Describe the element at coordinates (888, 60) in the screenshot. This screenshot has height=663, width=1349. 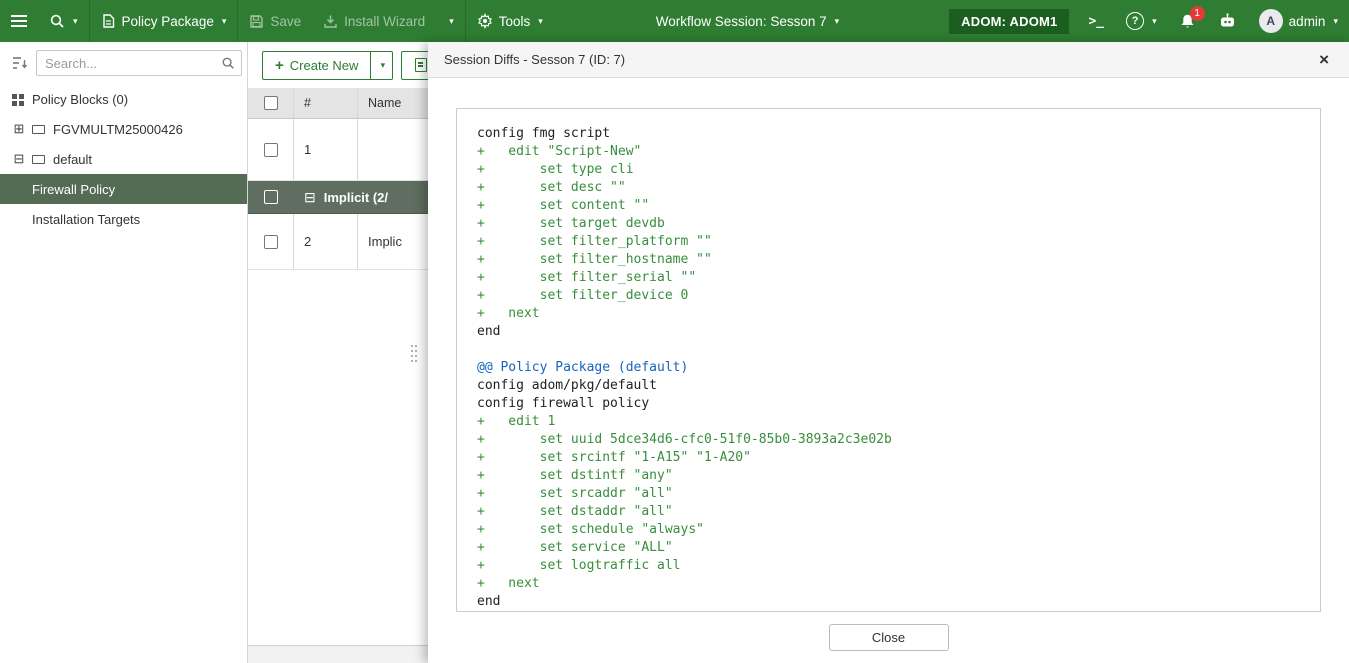
I see `modal-header: Session Diffs - Sesson 7 (ID: 7) ×` at that location.